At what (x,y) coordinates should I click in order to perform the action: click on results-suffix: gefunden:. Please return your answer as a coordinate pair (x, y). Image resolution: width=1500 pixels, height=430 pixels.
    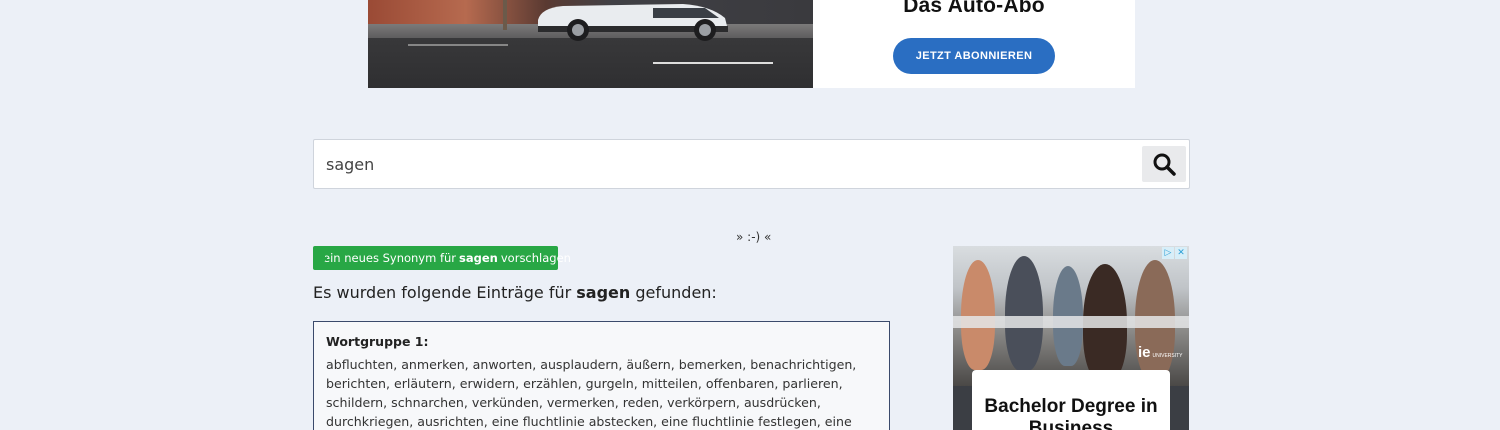
    Looking at the image, I should click on (676, 292).